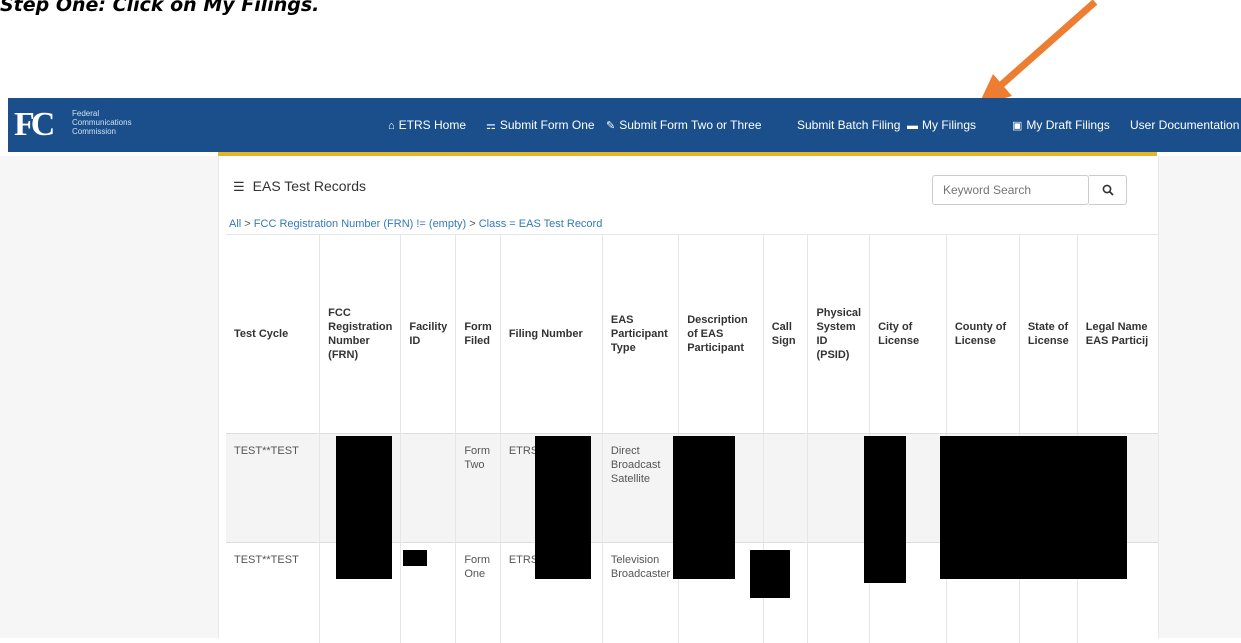 The width and height of the screenshot is (1241, 643). What do you see at coordinates (1184, 125) in the screenshot?
I see `nav-user-documentation: User Documentation` at bounding box center [1184, 125].